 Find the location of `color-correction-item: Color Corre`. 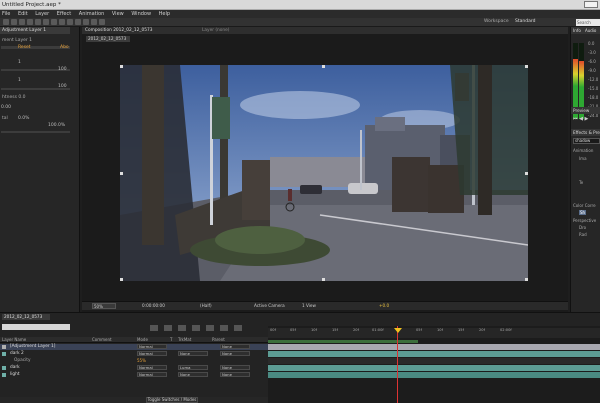

color-correction-item: Color Corre is located at coordinates (584, 205).